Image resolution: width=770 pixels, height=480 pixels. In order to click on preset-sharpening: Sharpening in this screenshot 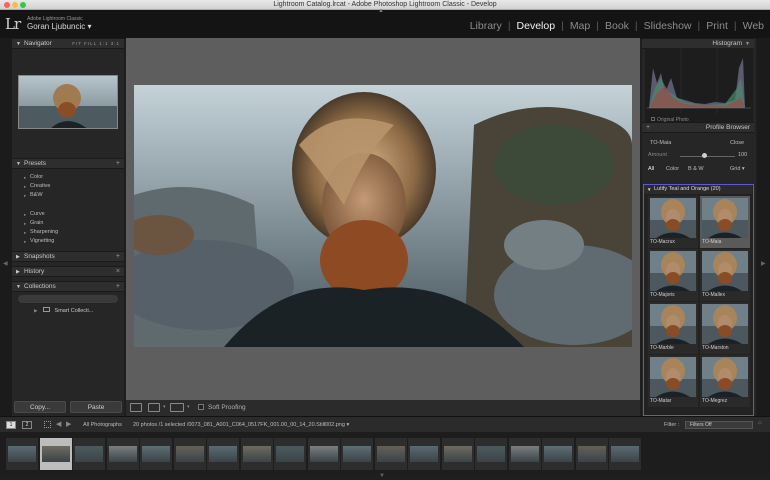, I will do `click(41, 232)`.